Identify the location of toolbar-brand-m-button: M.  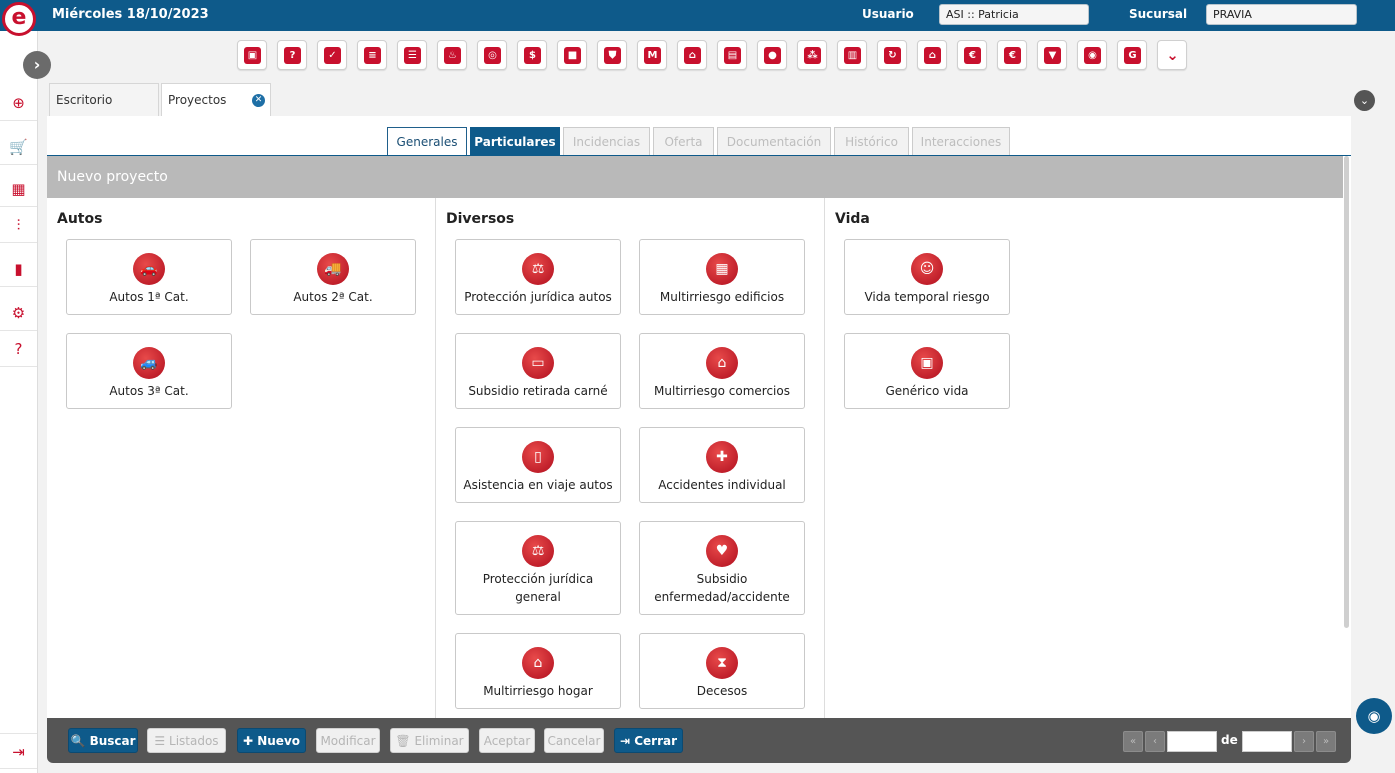
(652, 55).